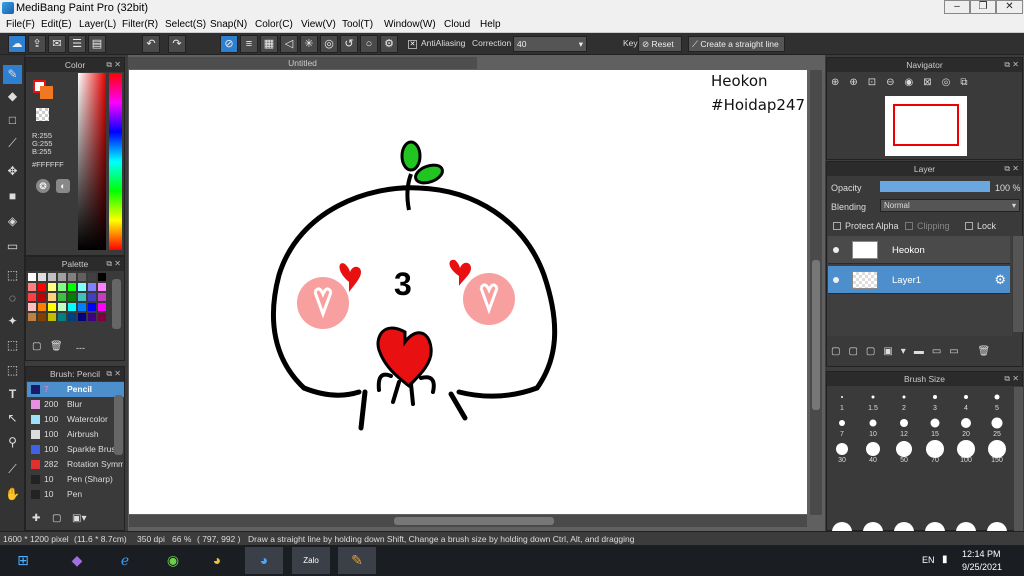  What do you see at coordinates (75, 494) in the screenshot?
I see `brush-item: 10 Pen` at bounding box center [75, 494].